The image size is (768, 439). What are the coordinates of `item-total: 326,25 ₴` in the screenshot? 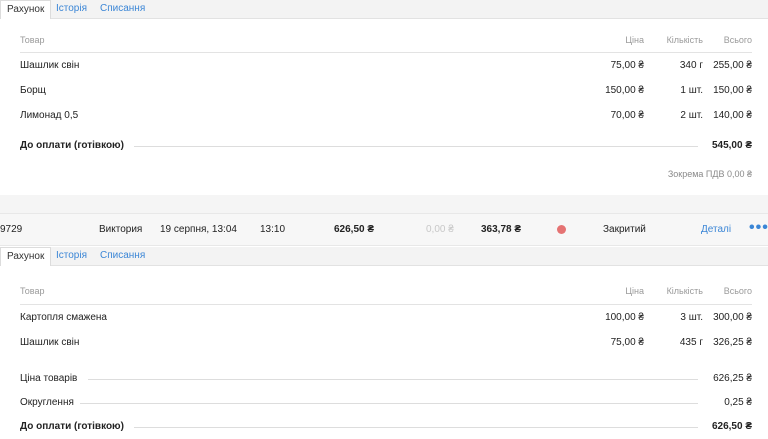 It's located at (732, 342).